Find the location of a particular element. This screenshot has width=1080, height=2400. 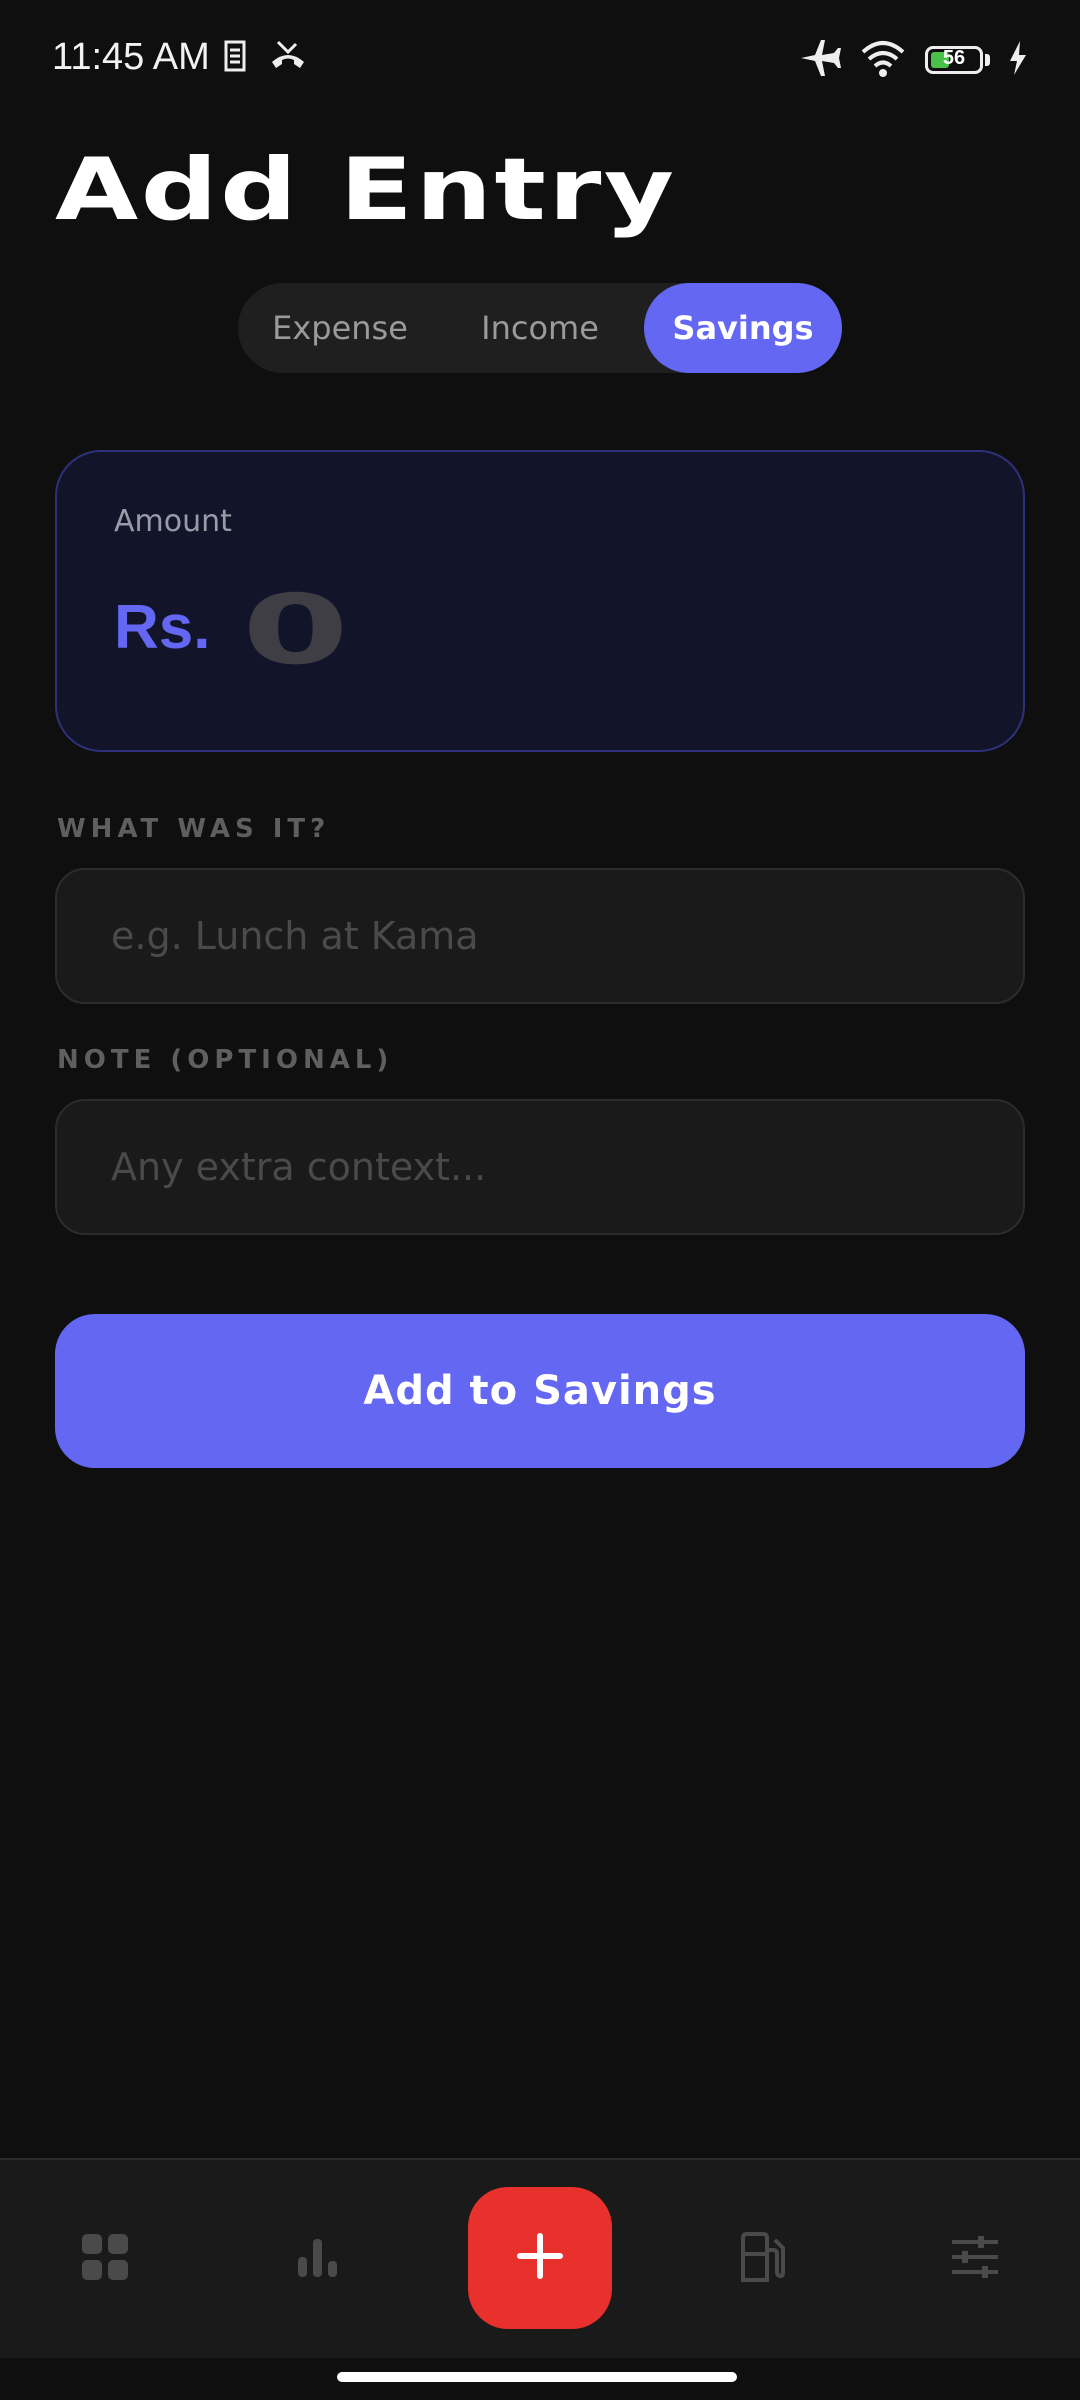

battery-level: 56 is located at coordinates (954, 58).